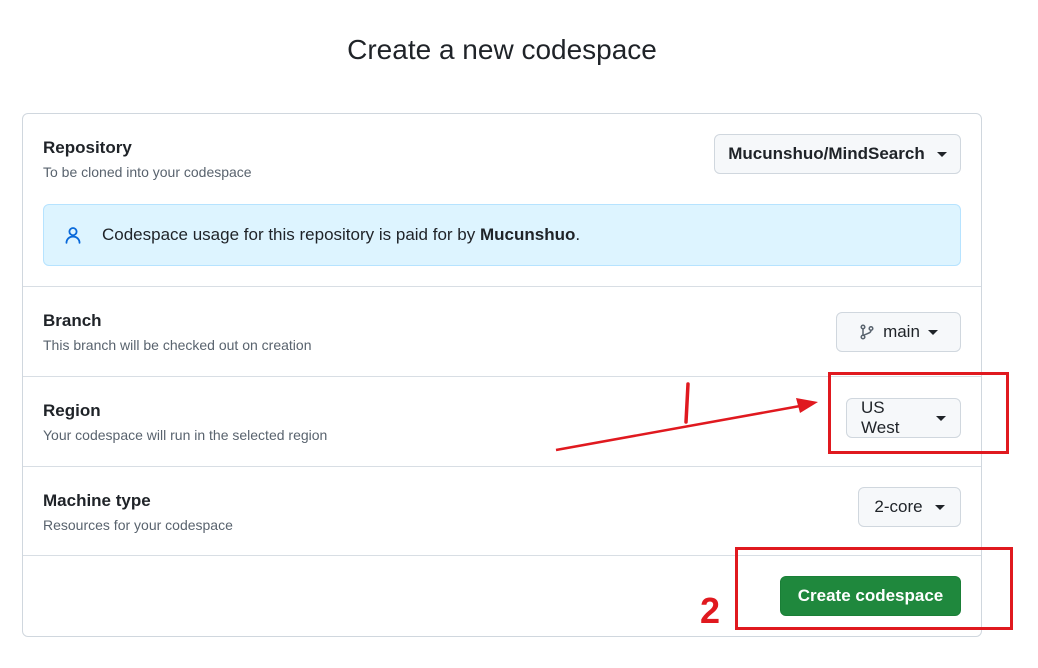 This screenshot has width=1038, height=668. I want to click on machine-type-select-value: 2-core, so click(898, 506).